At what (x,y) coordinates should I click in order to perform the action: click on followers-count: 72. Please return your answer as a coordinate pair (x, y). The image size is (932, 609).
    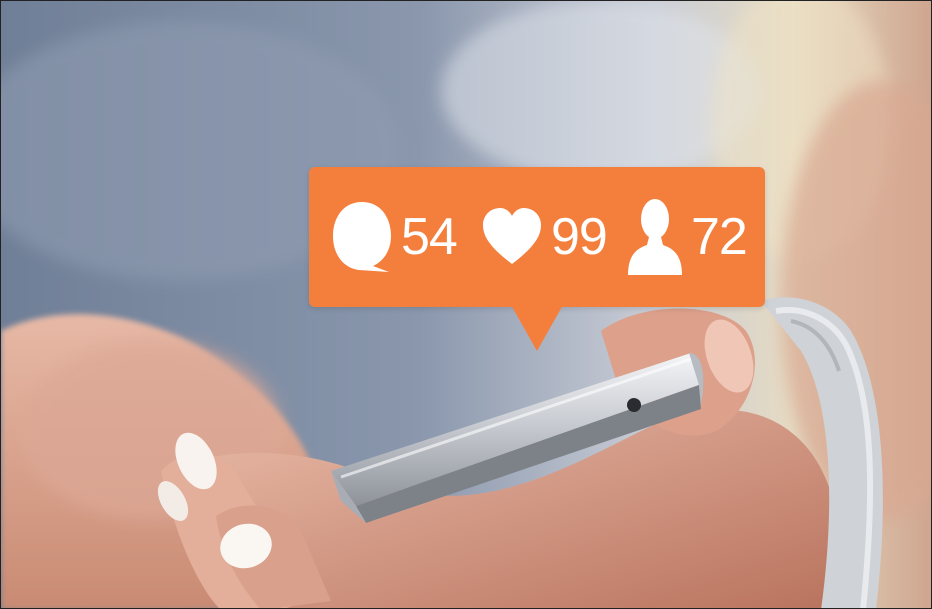
    Looking at the image, I should click on (719, 237).